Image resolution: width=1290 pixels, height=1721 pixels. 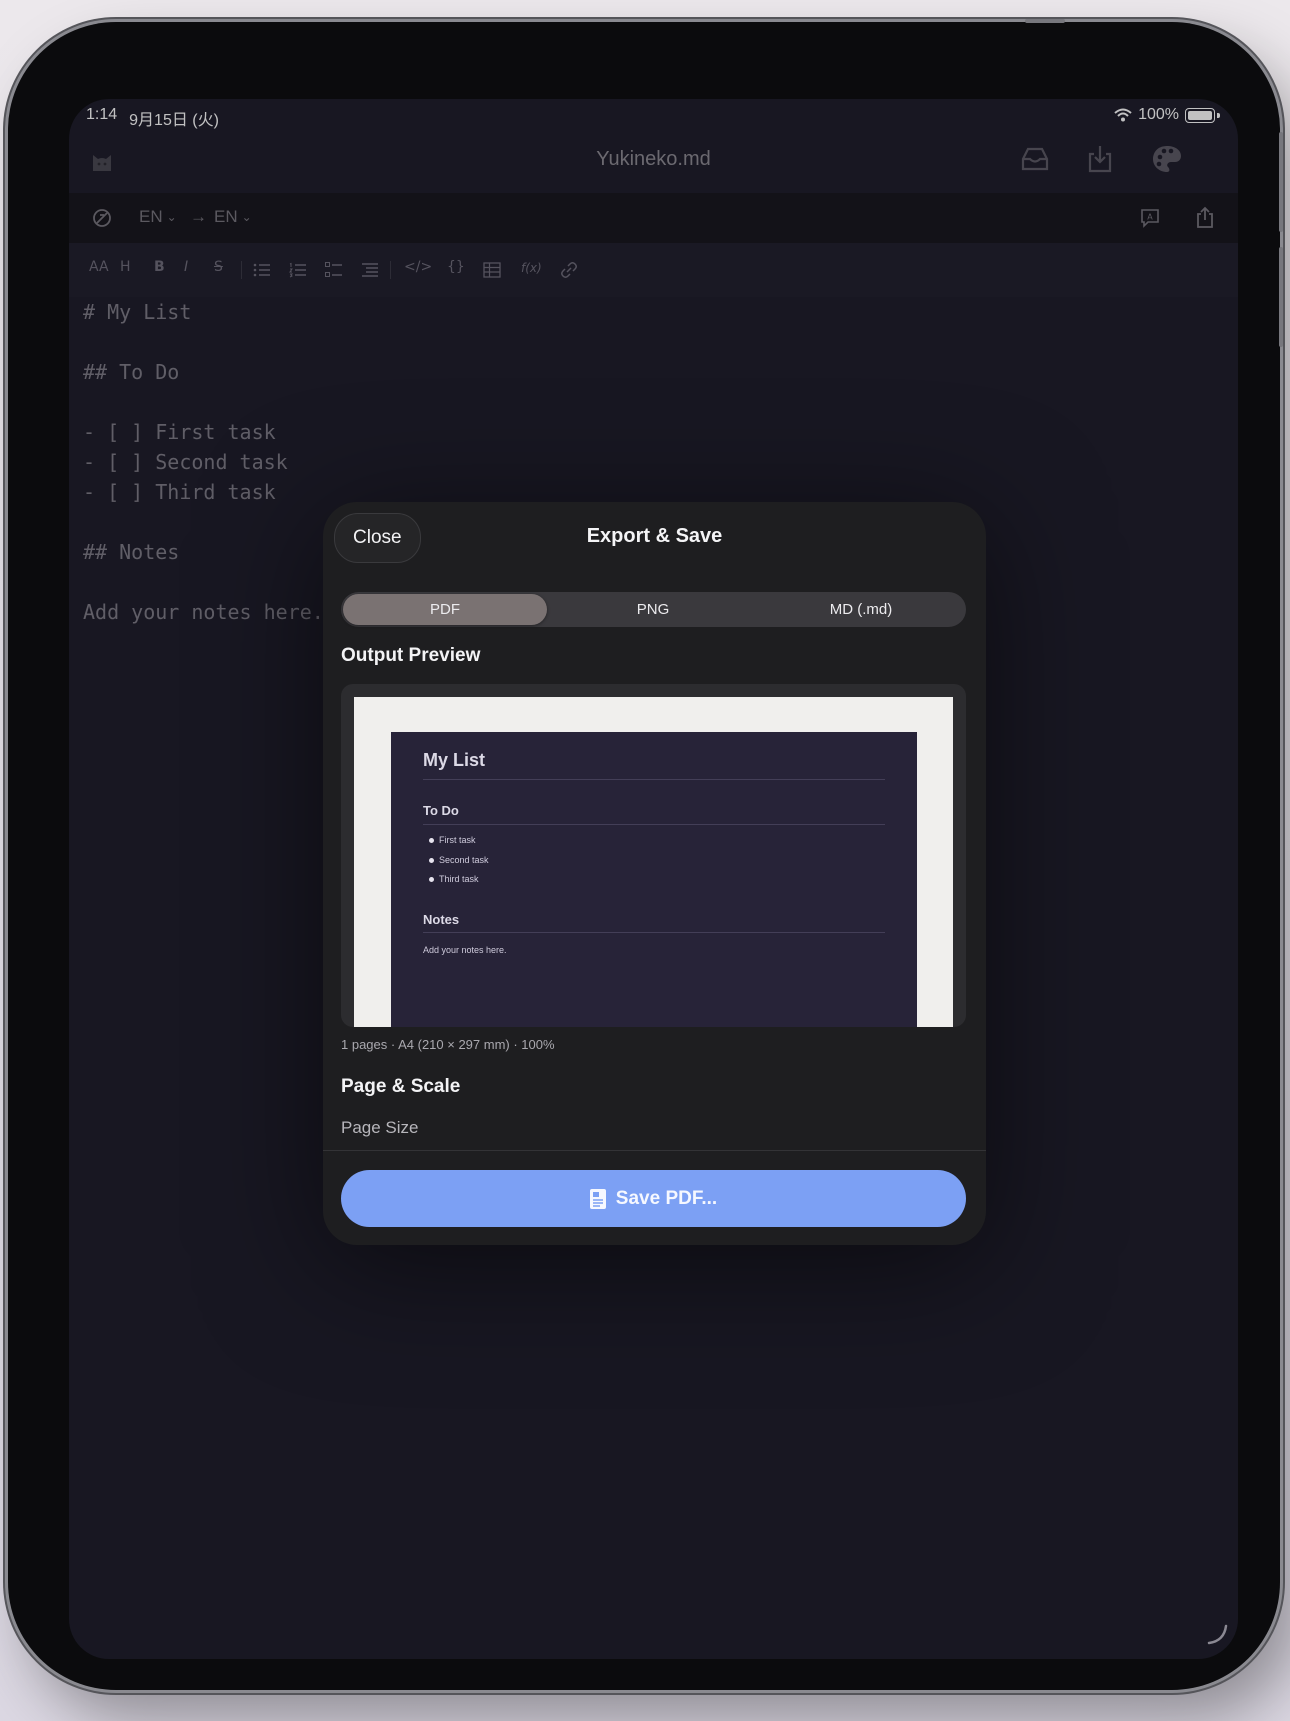 I want to click on preview-caption: 1 pages · A4 (210 × 297 mm) · 100%, so click(x=448, y=1044).